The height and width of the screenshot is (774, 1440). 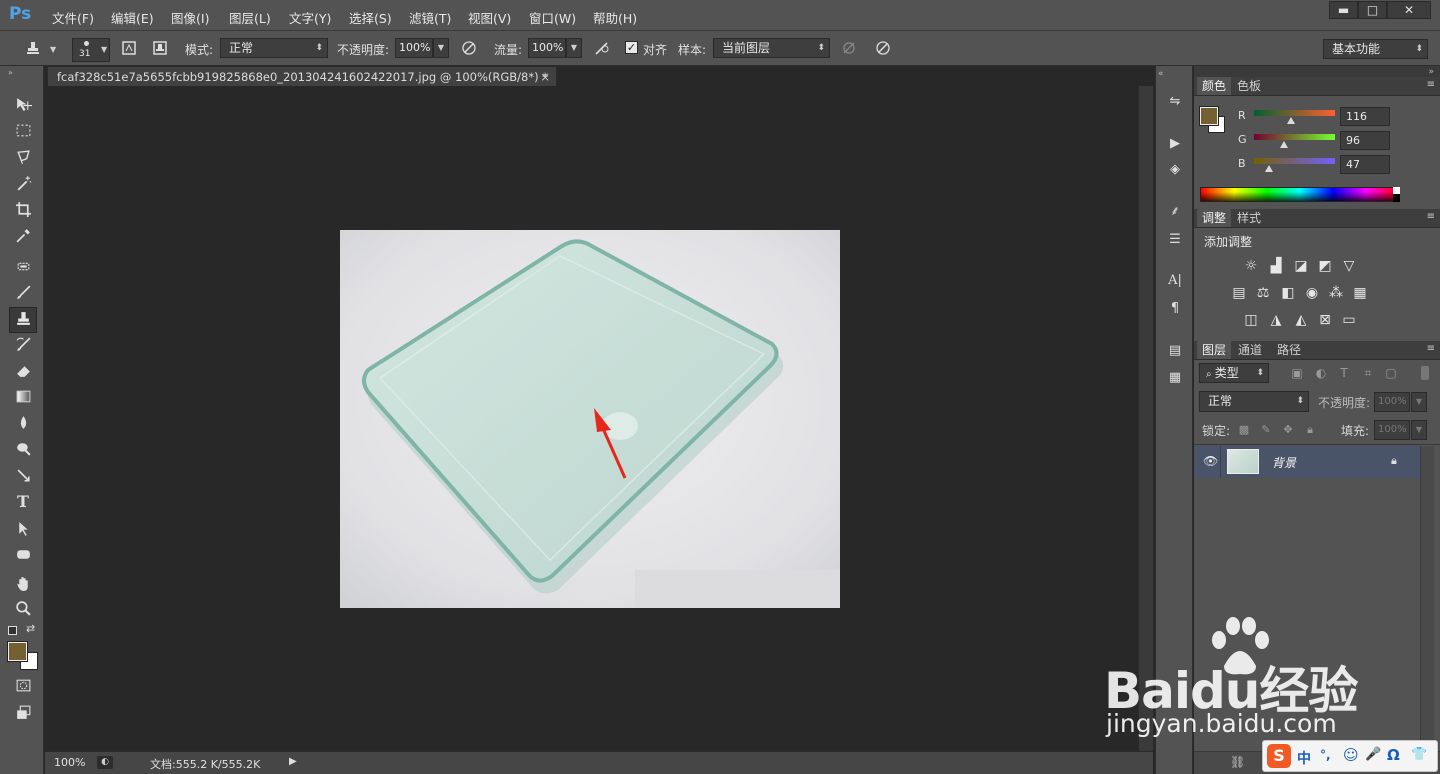 What do you see at coordinates (1321, 373) in the screenshot?
I see `filter-adjustment-icon: ◐` at bounding box center [1321, 373].